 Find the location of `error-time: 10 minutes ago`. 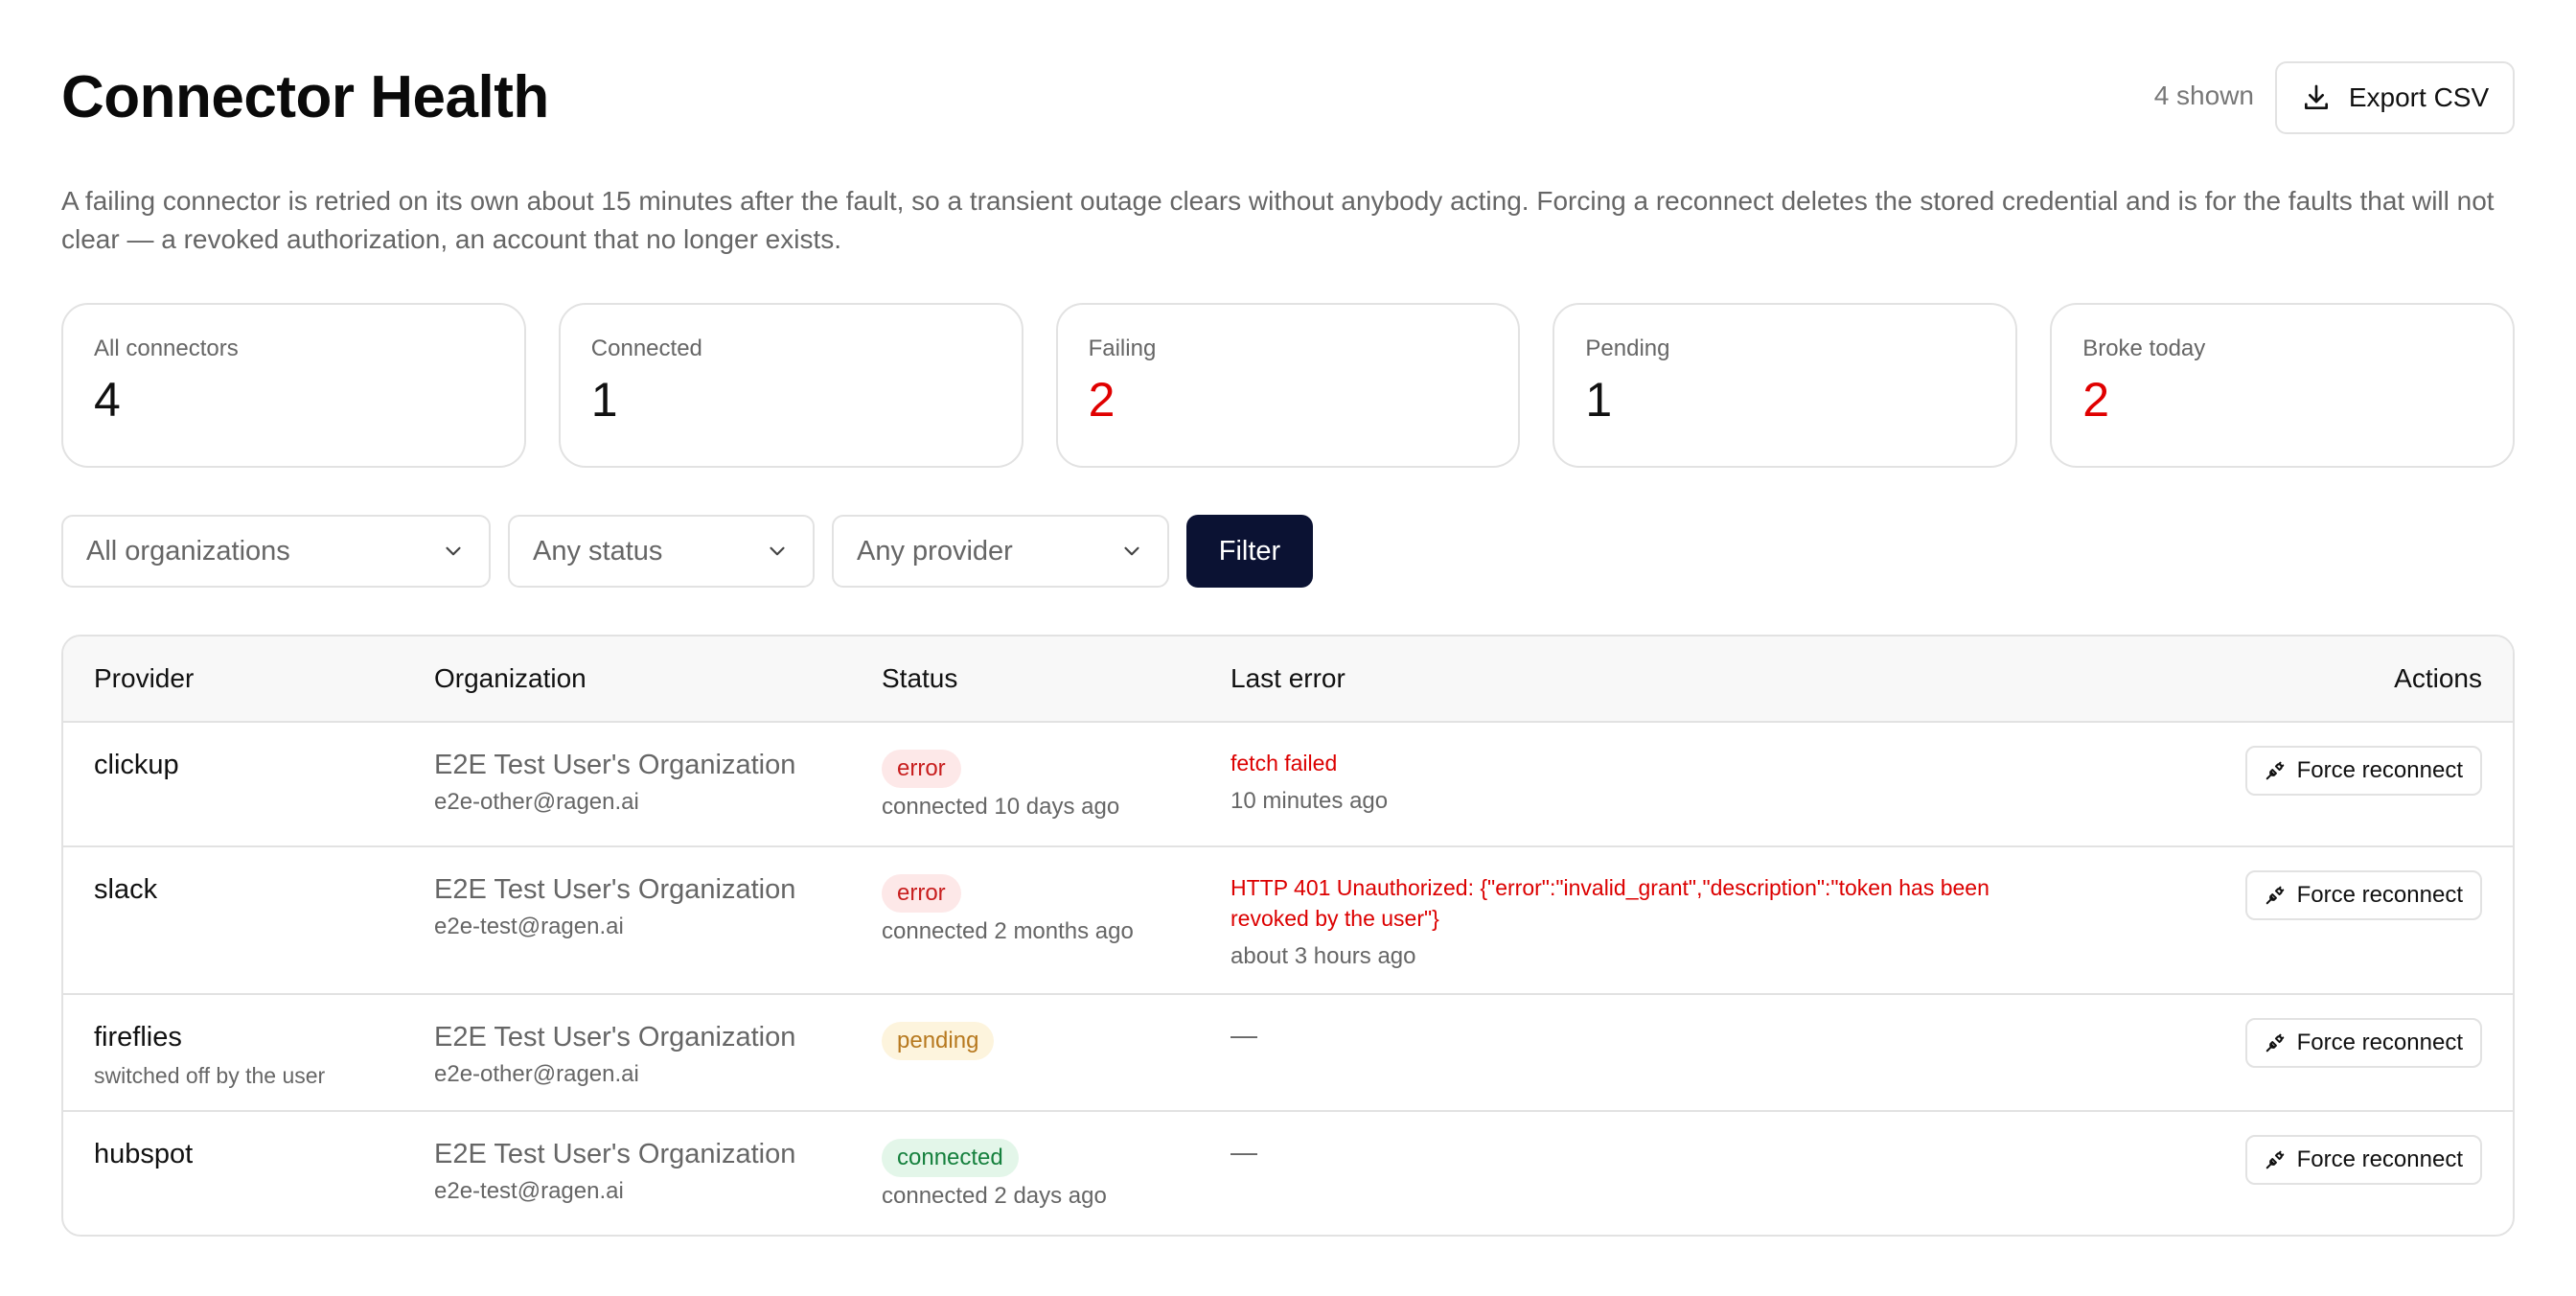

error-time: 10 minutes ago is located at coordinates (1309, 801).